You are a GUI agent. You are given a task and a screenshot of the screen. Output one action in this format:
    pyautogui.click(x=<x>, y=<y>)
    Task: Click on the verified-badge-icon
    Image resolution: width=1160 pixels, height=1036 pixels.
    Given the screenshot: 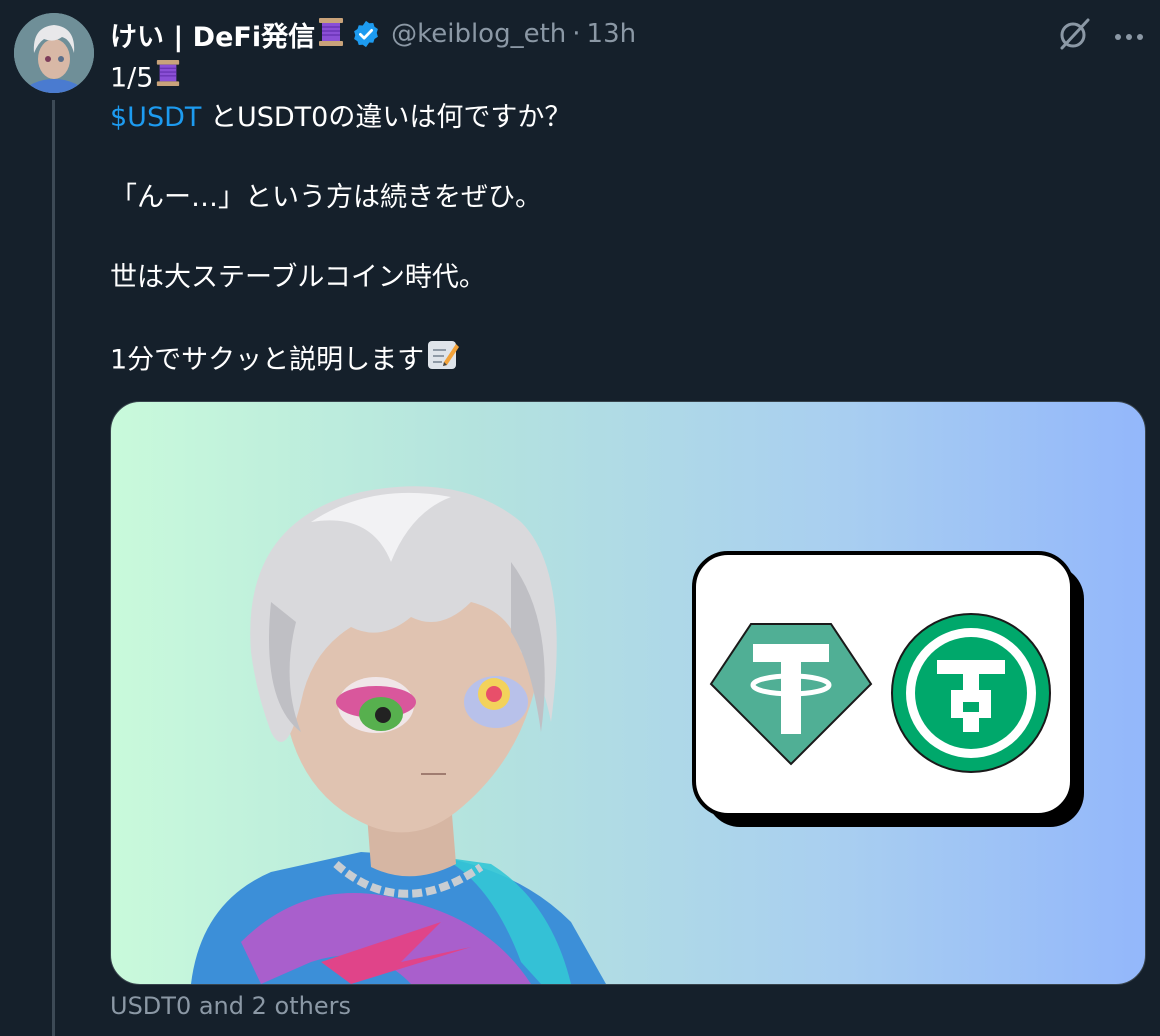 What is the action you would take?
    pyautogui.click(x=366, y=34)
    